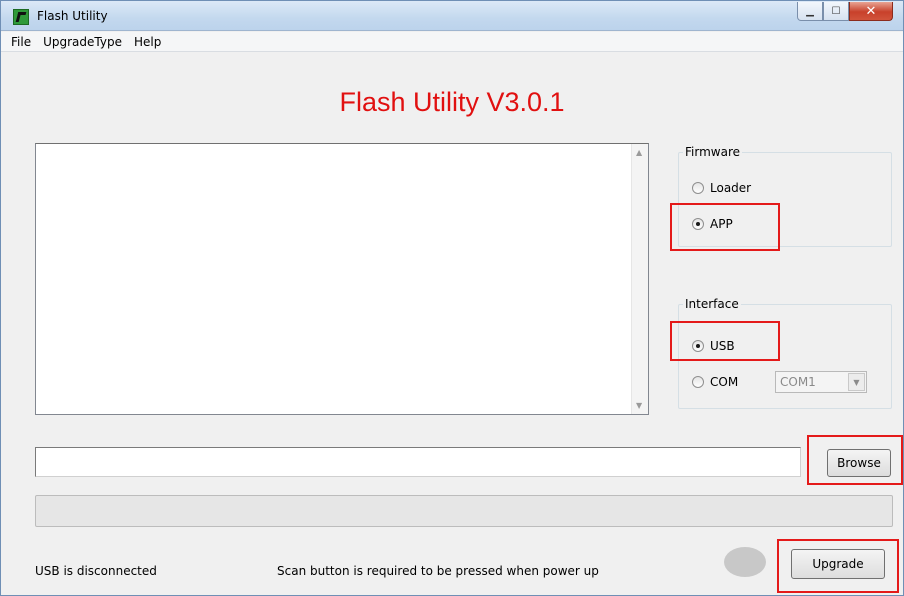 The height and width of the screenshot is (596, 904). Describe the element at coordinates (698, 382) in the screenshot. I see `com-radio` at that location.